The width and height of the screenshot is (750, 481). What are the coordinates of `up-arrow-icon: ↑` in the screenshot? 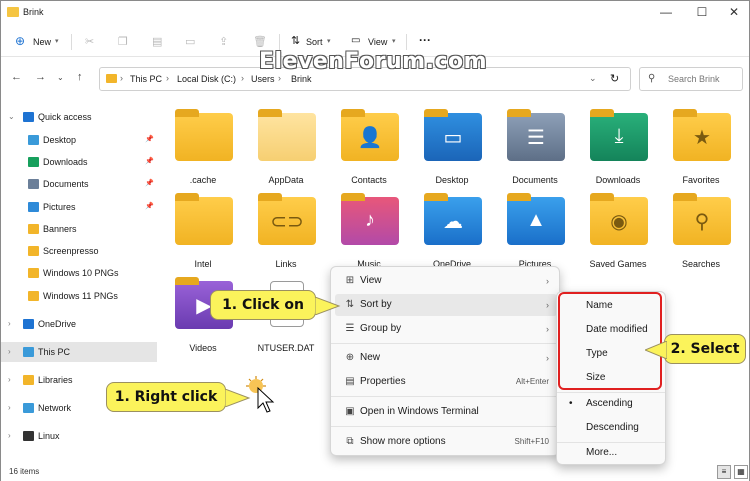 It's located at (80, 77).